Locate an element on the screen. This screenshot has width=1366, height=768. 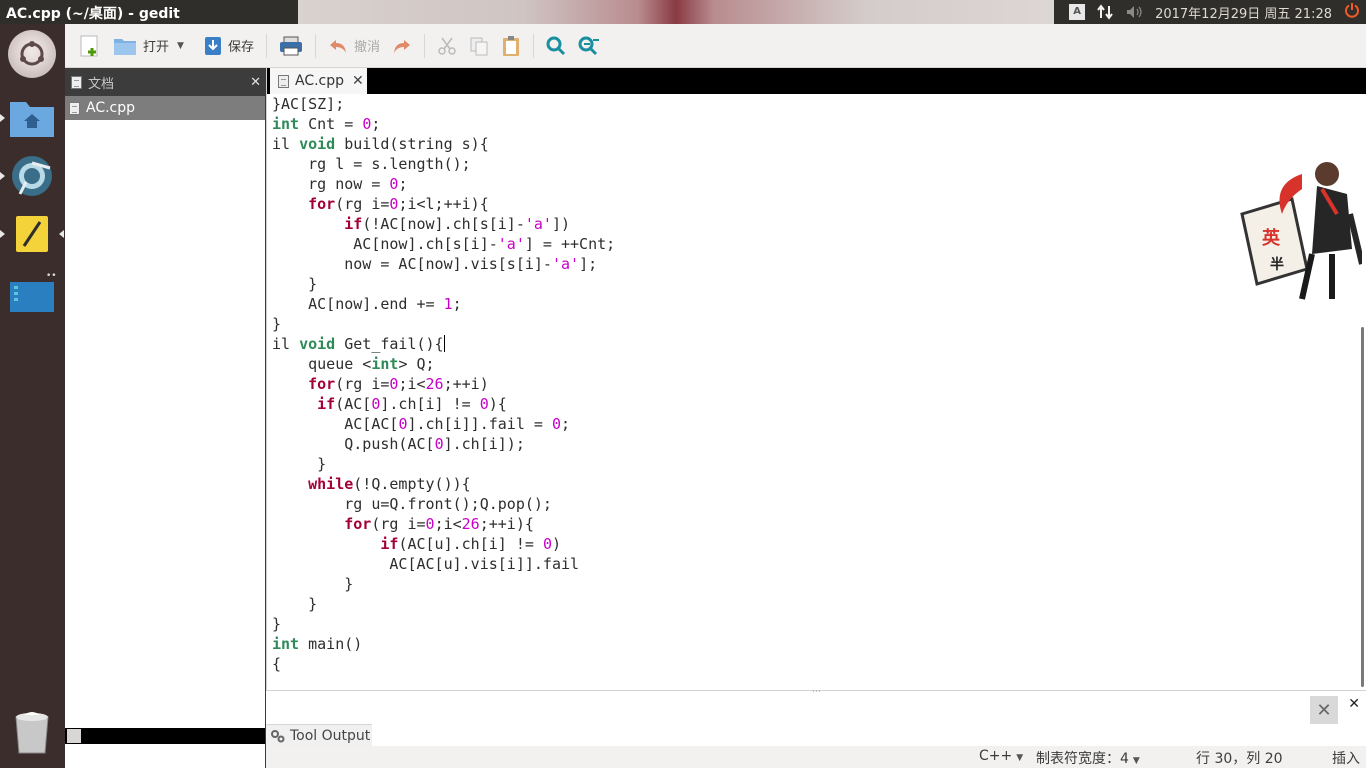
code-line: rg u=Q.front();Q.pop(); is located at coordinates (818, 504).